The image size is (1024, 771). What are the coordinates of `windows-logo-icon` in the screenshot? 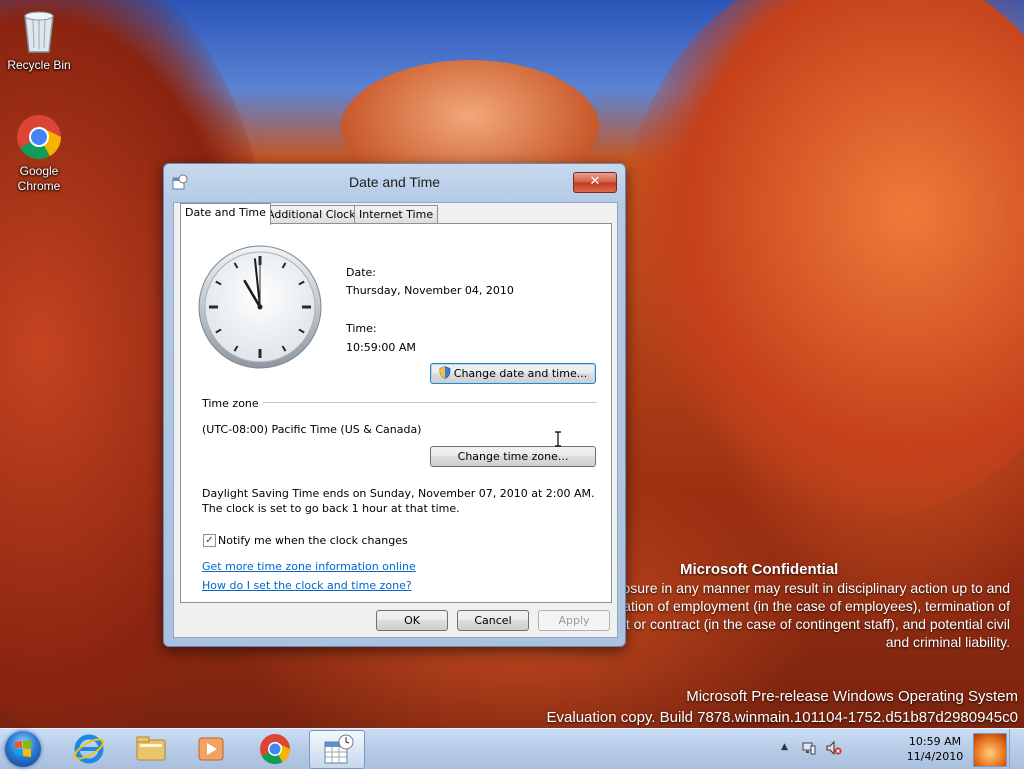 It's located at (23, 748).